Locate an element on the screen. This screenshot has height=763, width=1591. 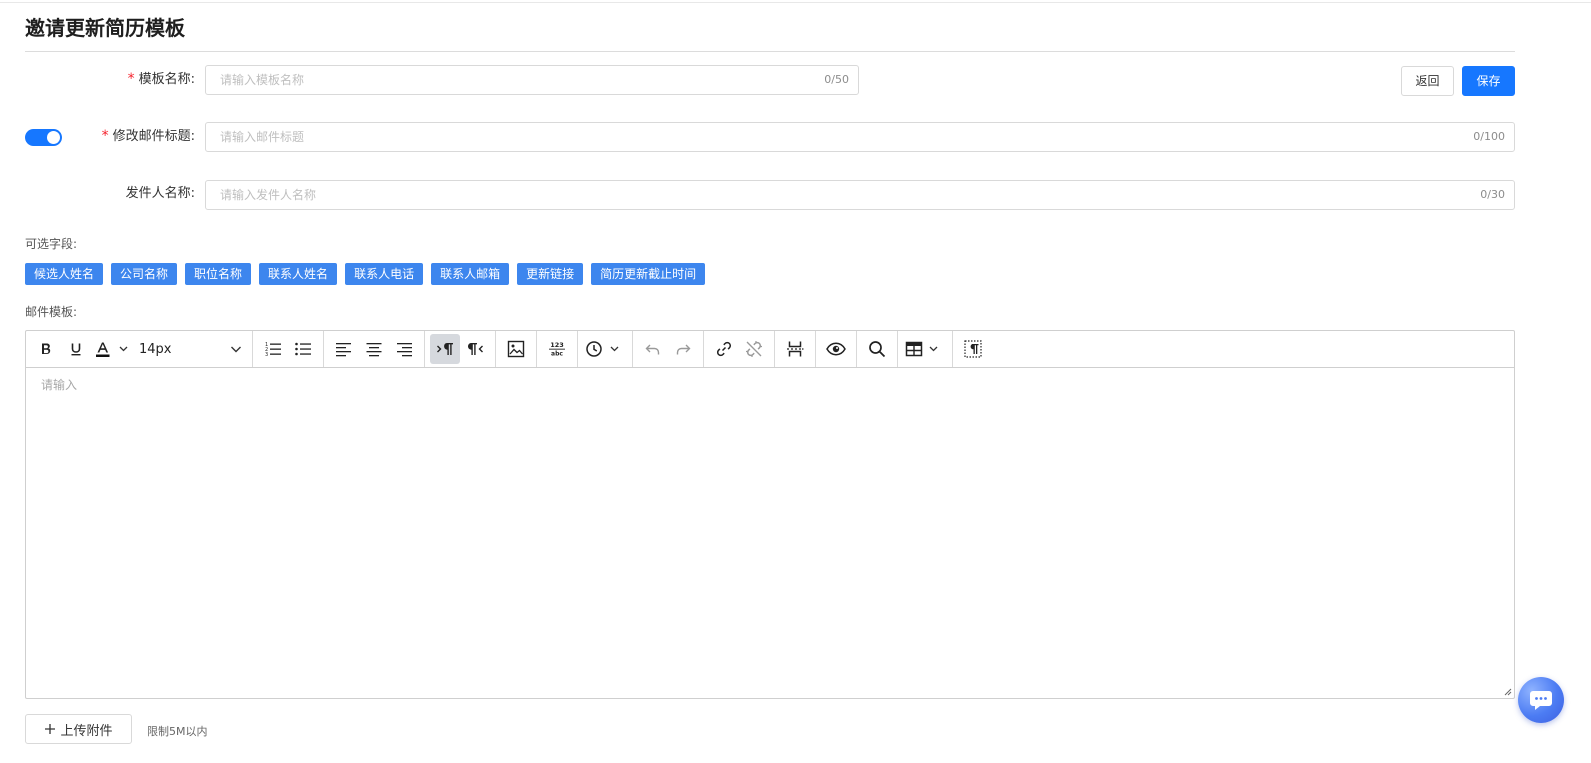
tag-update-link: 更新链接 is located at coordinates (550, 274).